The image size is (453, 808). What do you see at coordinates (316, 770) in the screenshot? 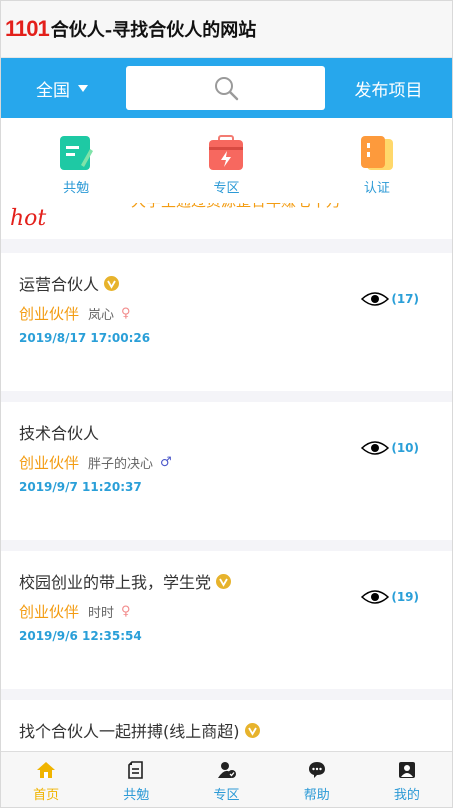
I see `chat-icon` at bounding box center [316, 770].